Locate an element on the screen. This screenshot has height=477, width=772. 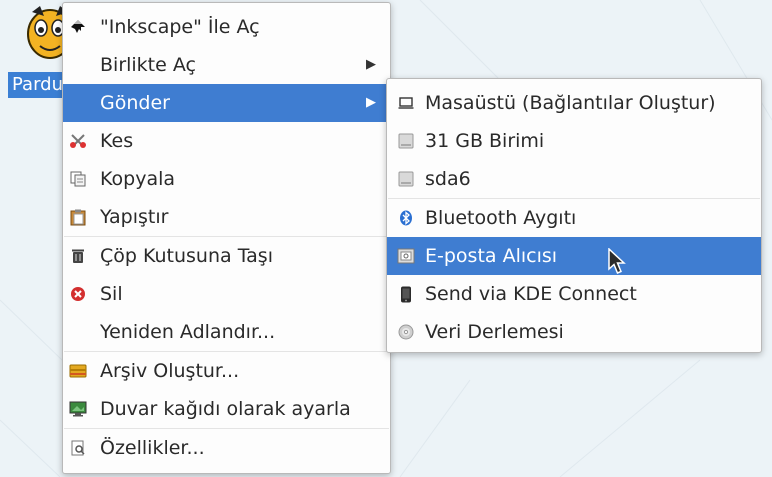
menu-item-send-to: Gönder ▶ is located at coordinates (226, 103).